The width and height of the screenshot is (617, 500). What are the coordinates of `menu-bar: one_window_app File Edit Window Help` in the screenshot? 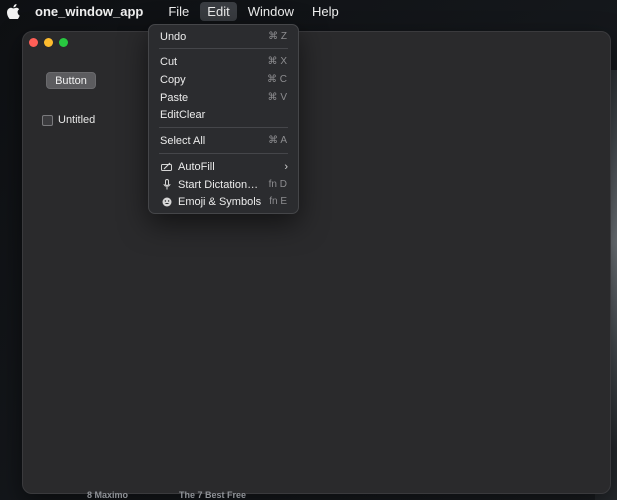 It's located at (308, 11).